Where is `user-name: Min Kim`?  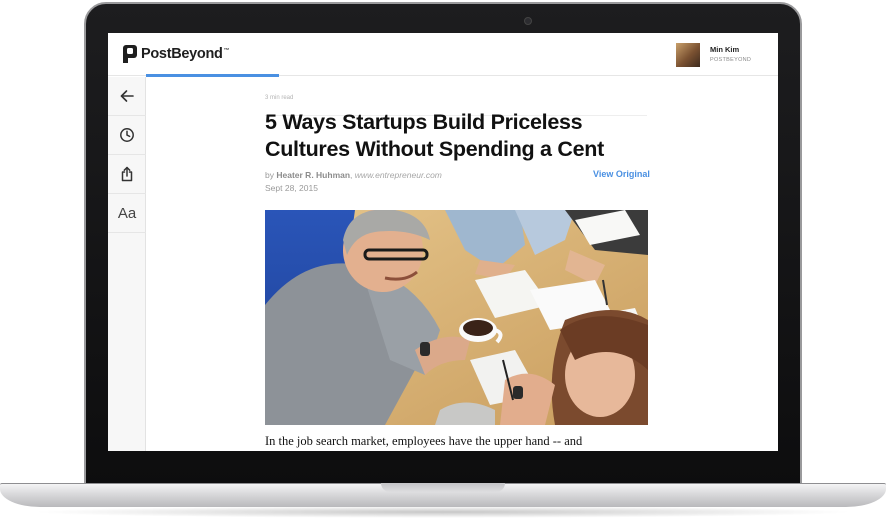 user-name: Min Kim is located at coordinates (724, 49).